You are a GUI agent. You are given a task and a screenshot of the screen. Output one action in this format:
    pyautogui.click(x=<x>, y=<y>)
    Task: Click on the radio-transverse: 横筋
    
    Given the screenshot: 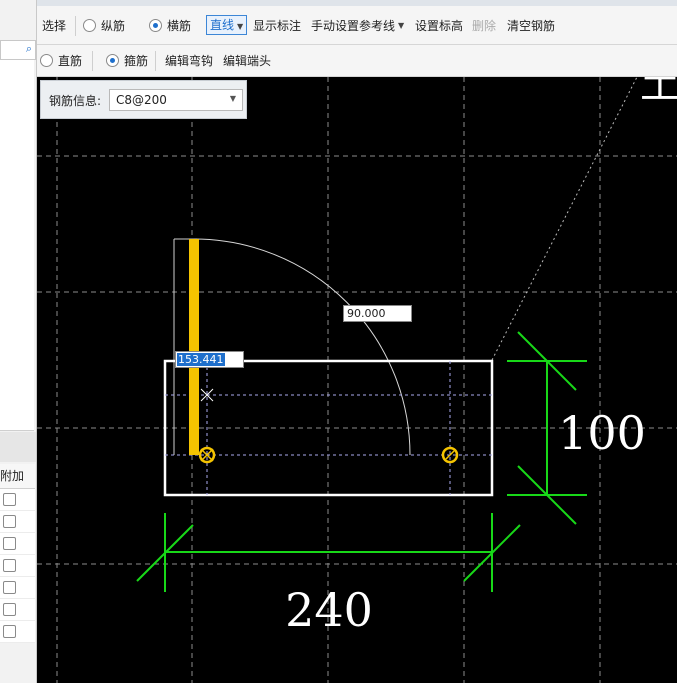 What is the action you would take?
    pyautogui.click(x=170, y=25)
    